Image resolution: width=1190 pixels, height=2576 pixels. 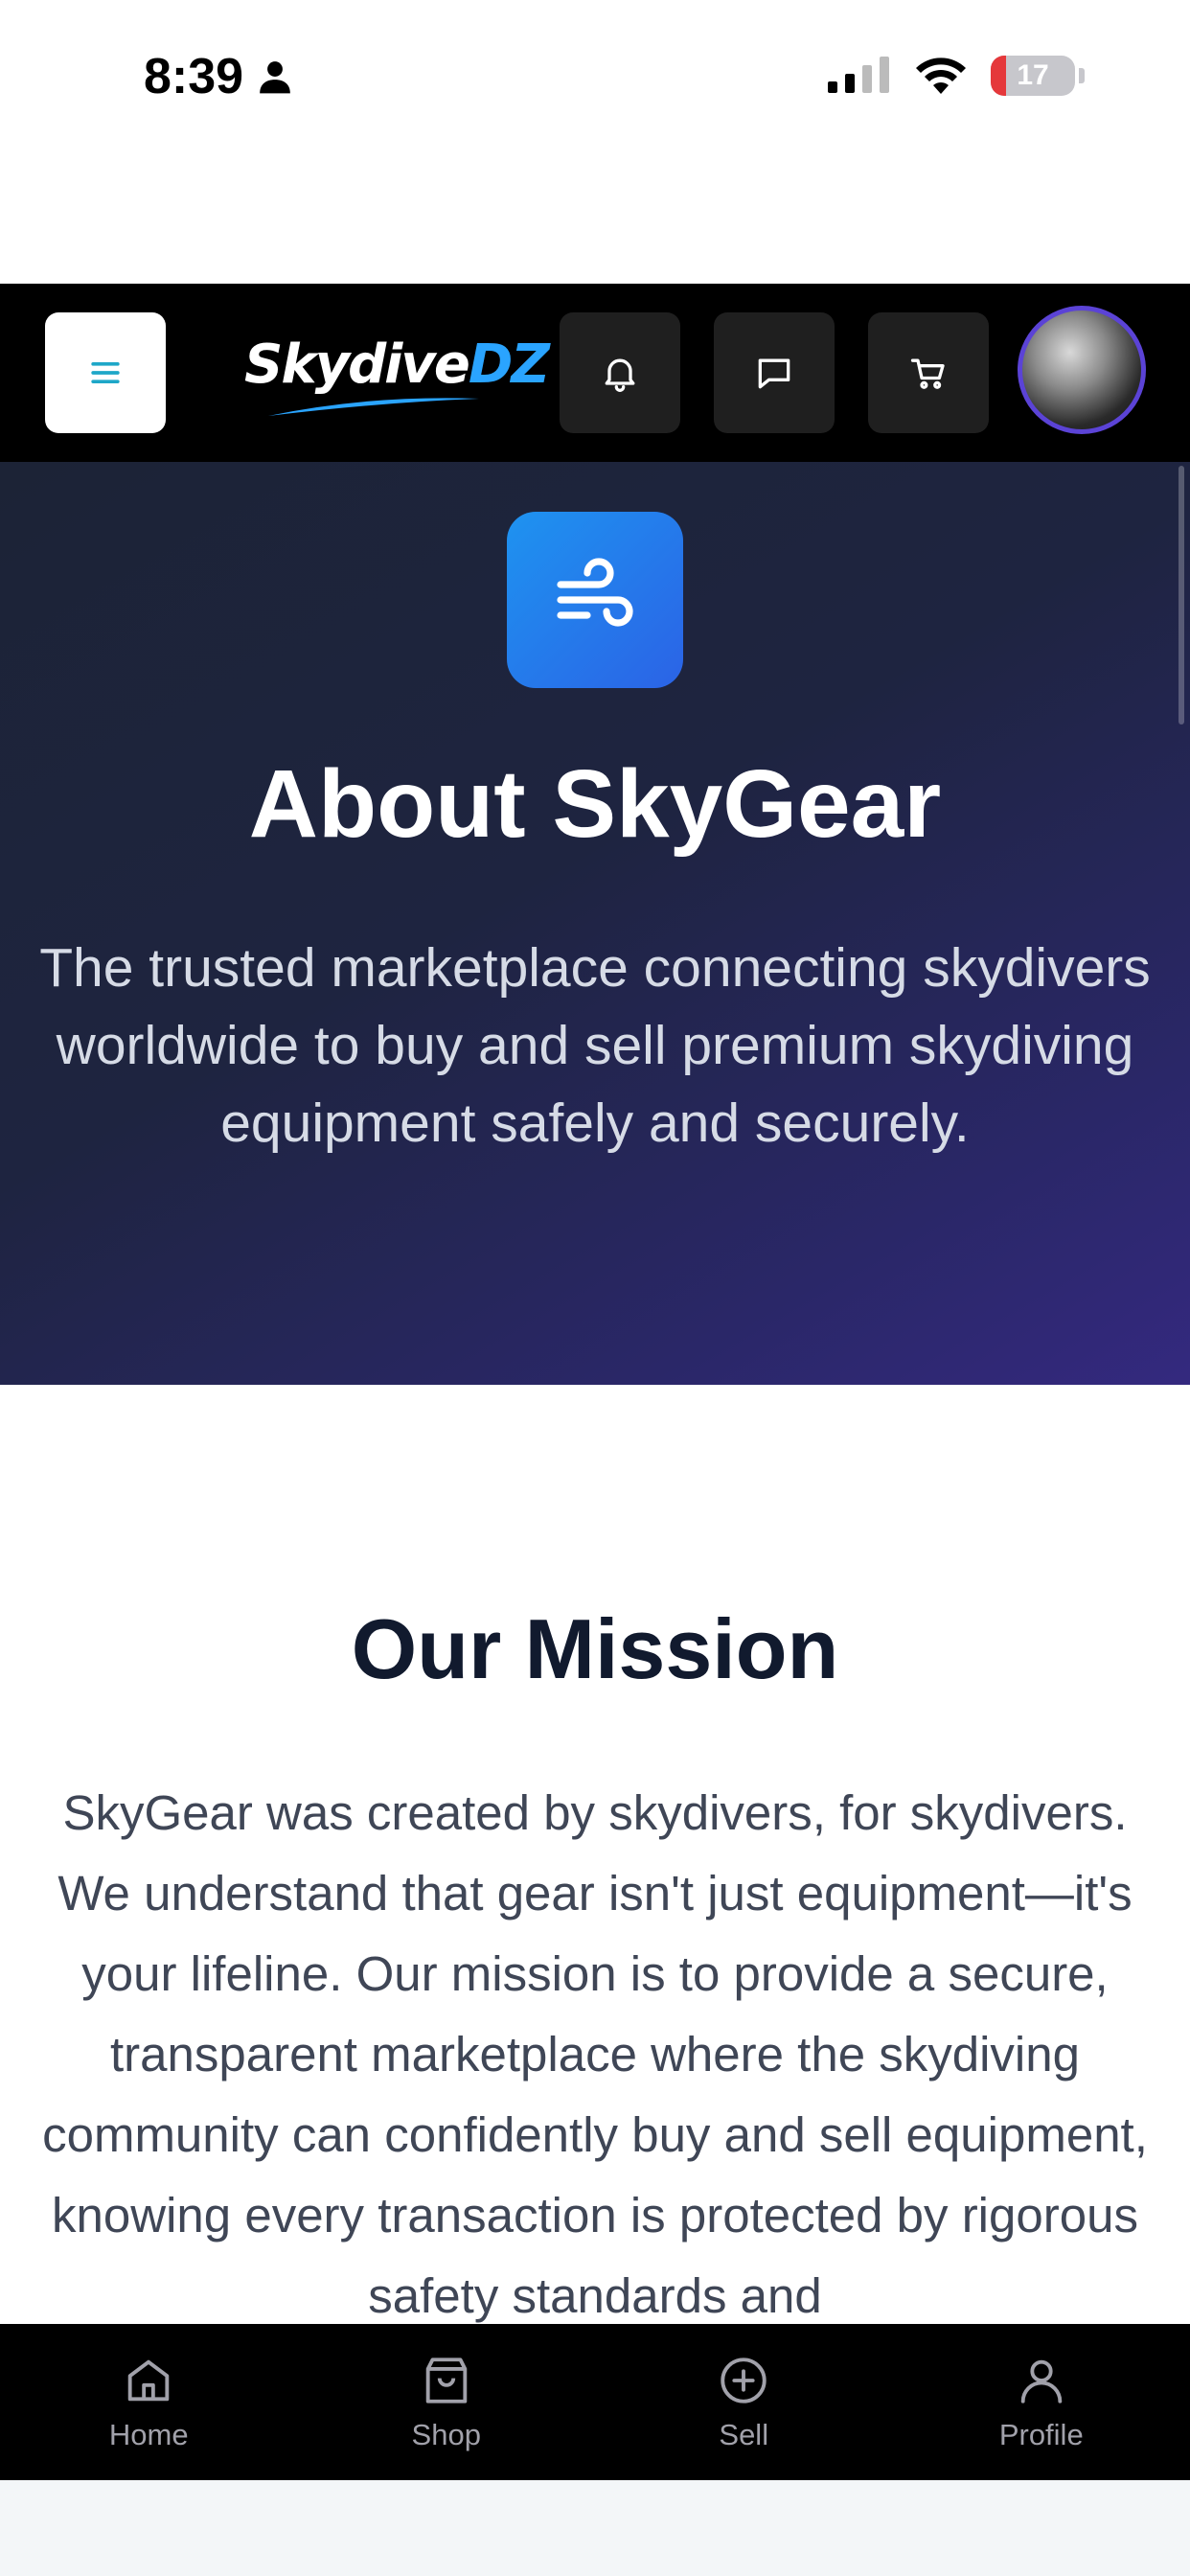 What do you see at coordinates (275, 77) in the screenshot?
I see `person-icon` at bounding box center [275, 77].